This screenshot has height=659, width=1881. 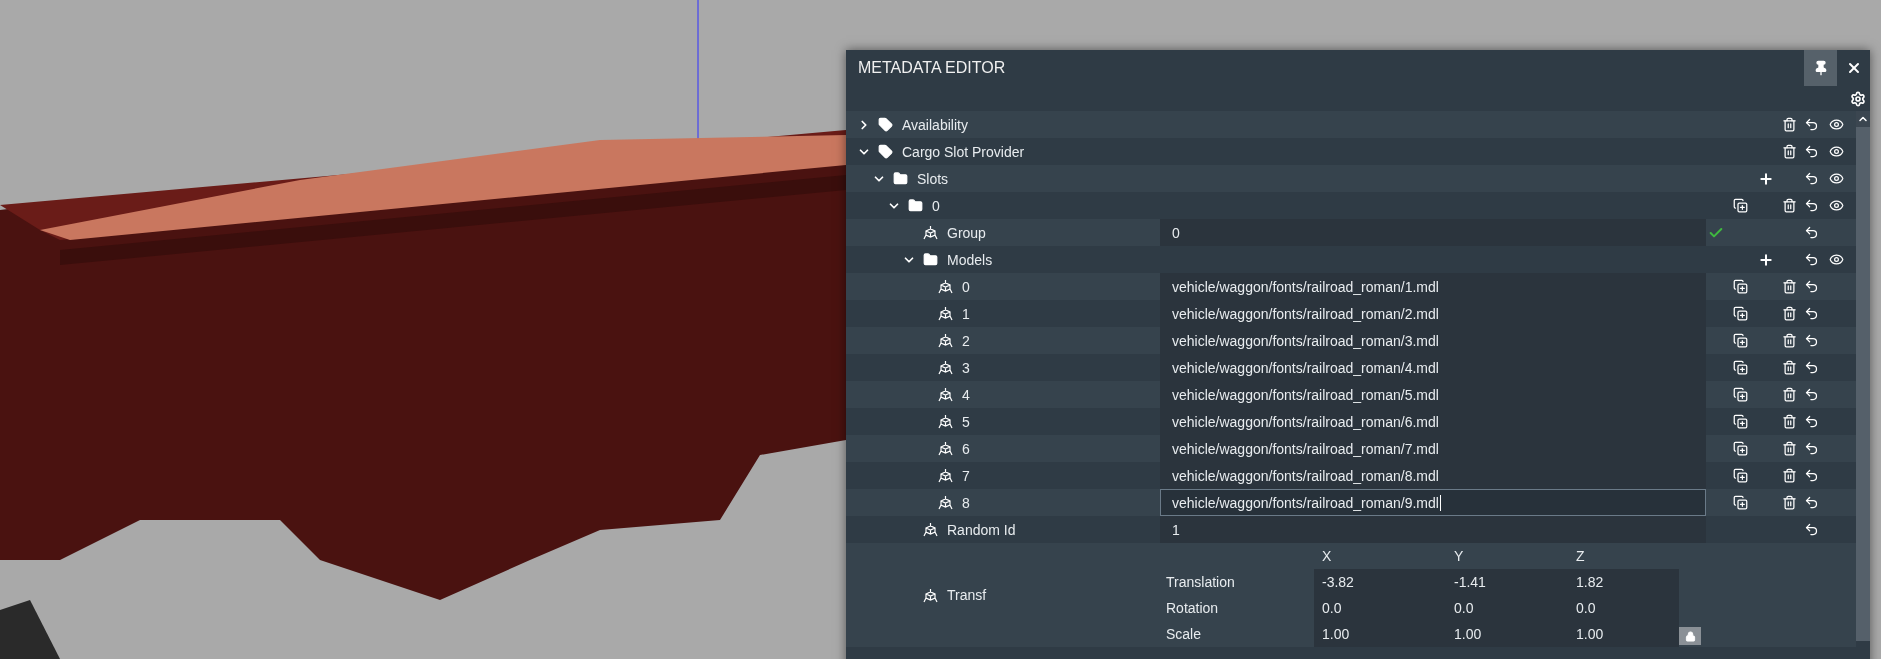 I want to click on lock-button, so click(x=1690, y=636).